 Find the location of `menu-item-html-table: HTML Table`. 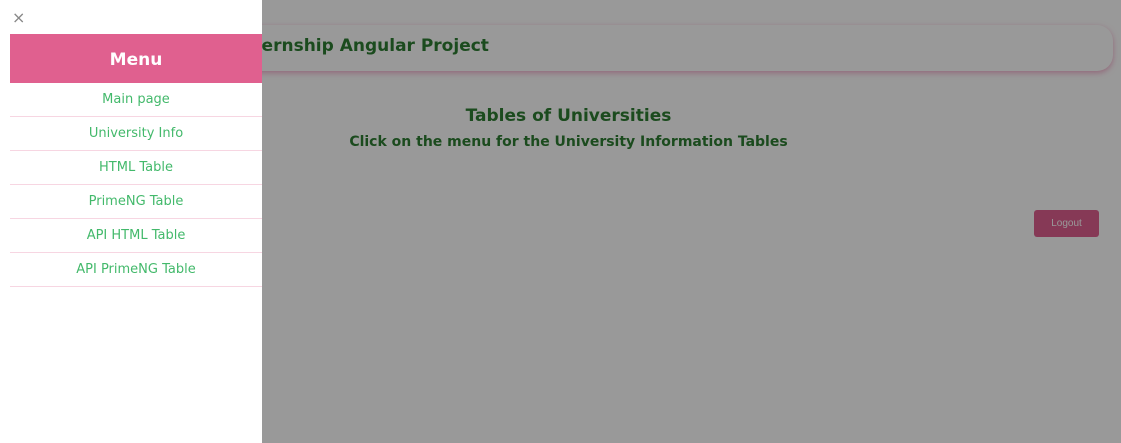

menu-item-html-table: HTML Table is located at coordinates (136, 168).